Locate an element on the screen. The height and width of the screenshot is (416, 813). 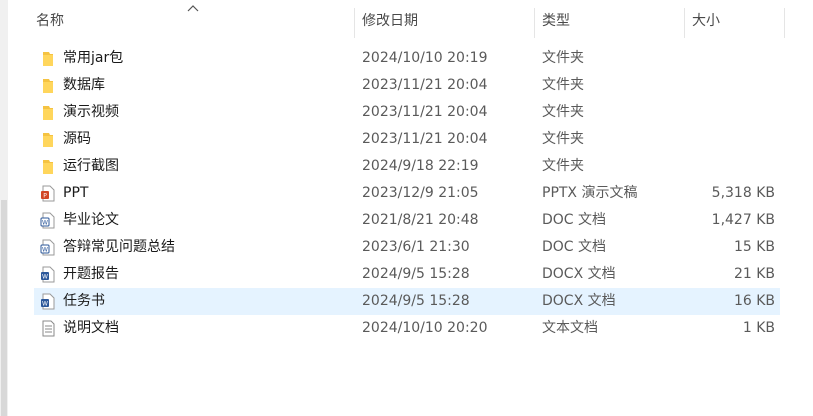
column-header-bar: 名称 修改日期 类型 大小 is located at coordinates (410, 21).